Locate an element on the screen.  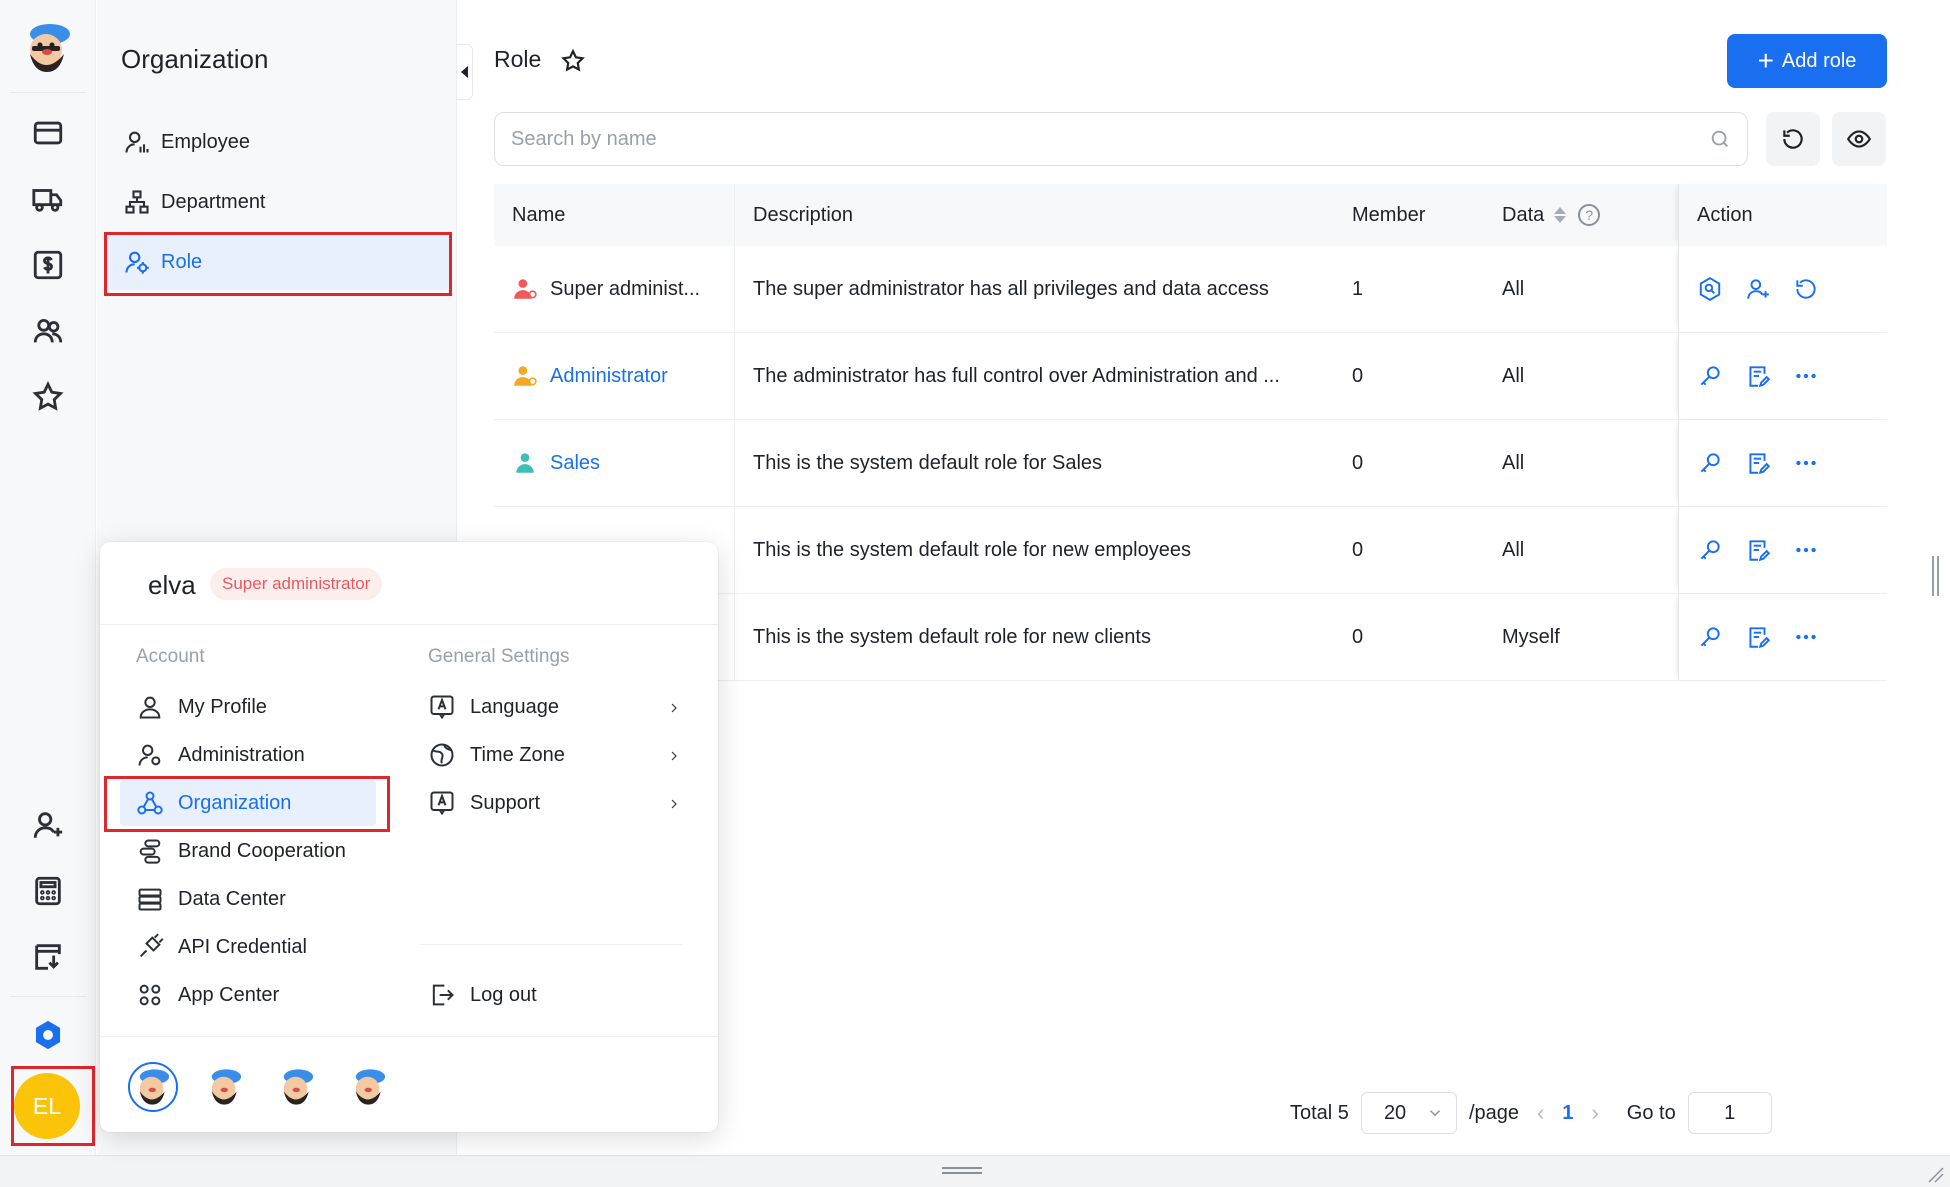
collapse-panel-button is located at coordinates (465, 72).